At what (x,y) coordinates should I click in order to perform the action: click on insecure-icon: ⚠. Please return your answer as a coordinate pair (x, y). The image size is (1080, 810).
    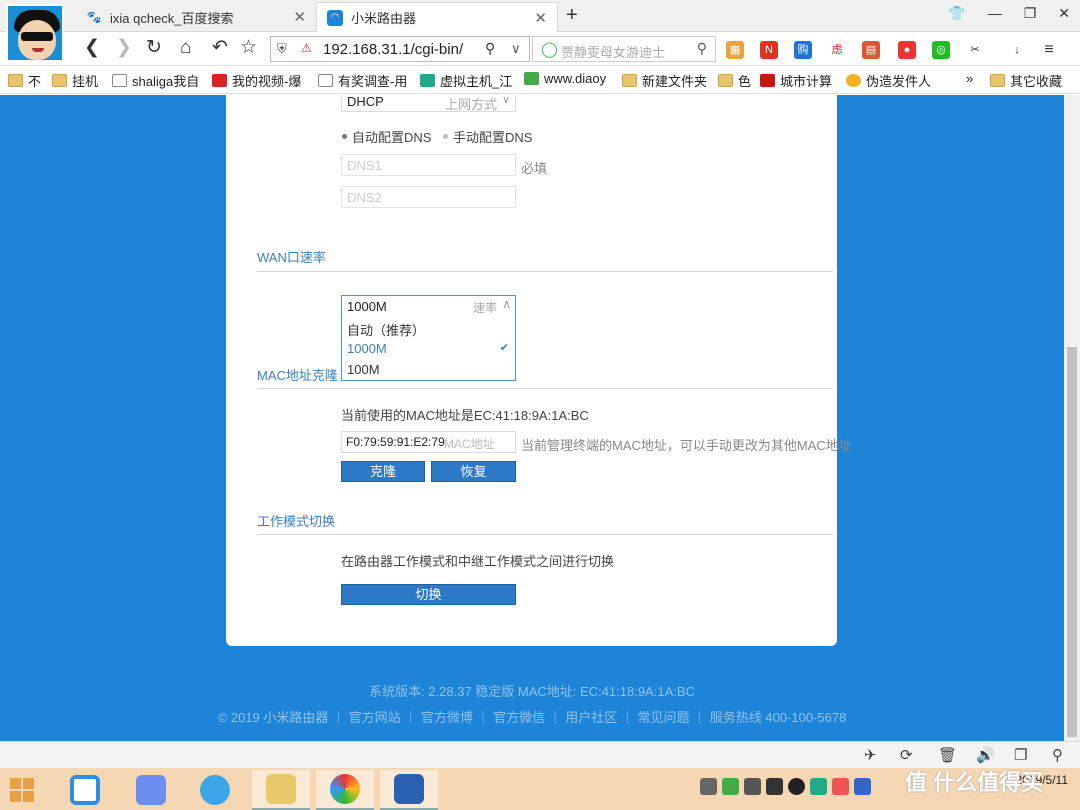
    Looking at the image, I should click on (306, 48).